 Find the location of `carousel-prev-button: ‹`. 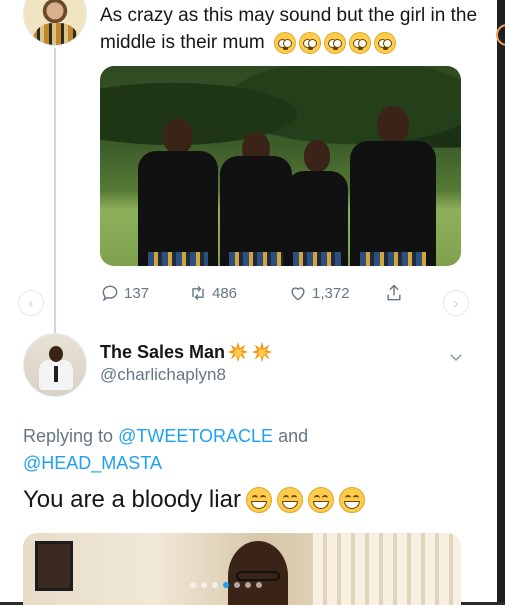

carousel-prev-button: ‹ is located at coordinates (31, 303).